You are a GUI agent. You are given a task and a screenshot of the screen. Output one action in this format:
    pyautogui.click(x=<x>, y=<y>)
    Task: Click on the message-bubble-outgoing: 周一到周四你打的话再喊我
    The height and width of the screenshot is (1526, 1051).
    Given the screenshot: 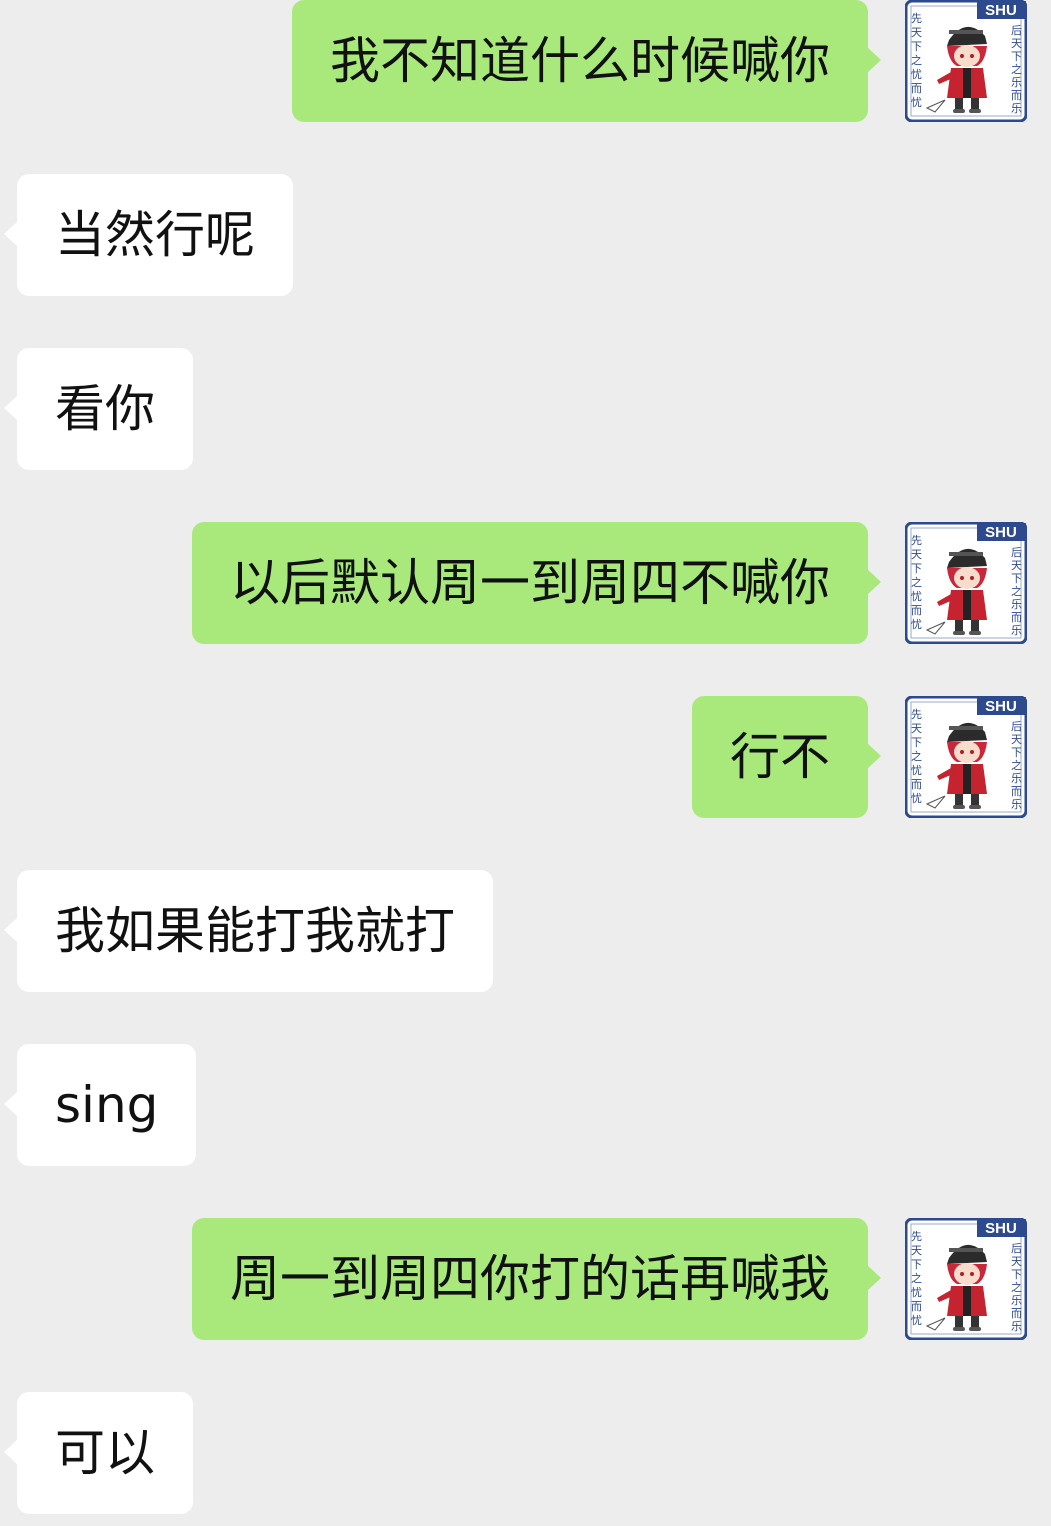 What is the action you would take?
    pyautogui.click(x=536, y=1279)
    